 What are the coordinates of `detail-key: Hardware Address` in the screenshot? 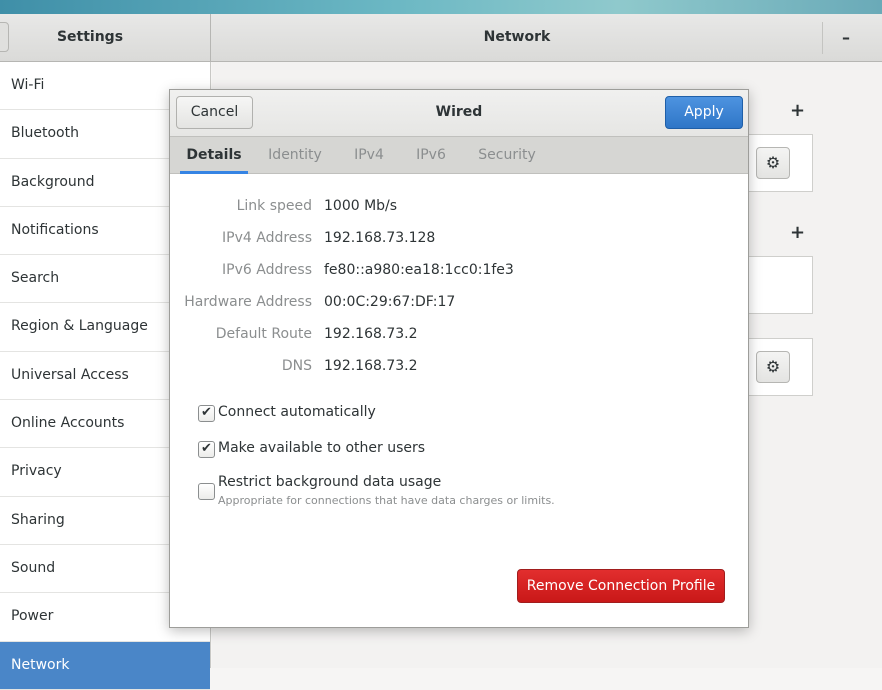 It's located at (248, 302).